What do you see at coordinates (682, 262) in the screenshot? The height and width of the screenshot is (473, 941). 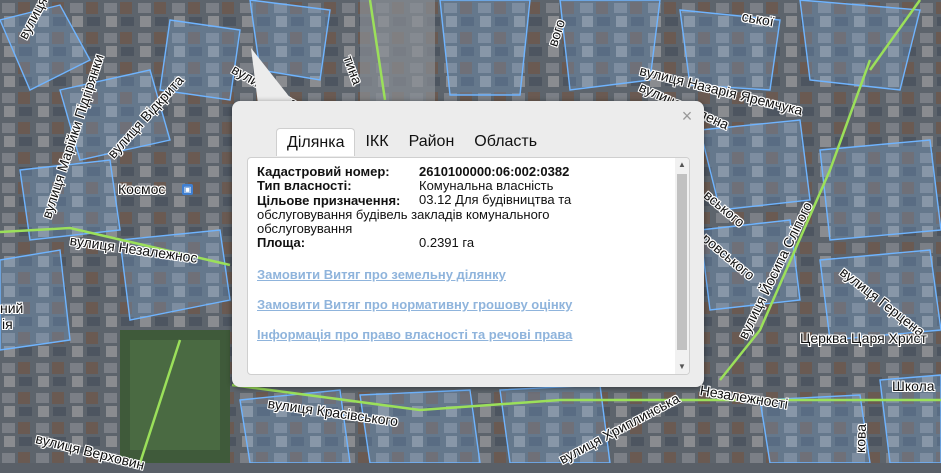 I see `scroll-thumb` at bounding box center [682, 262].